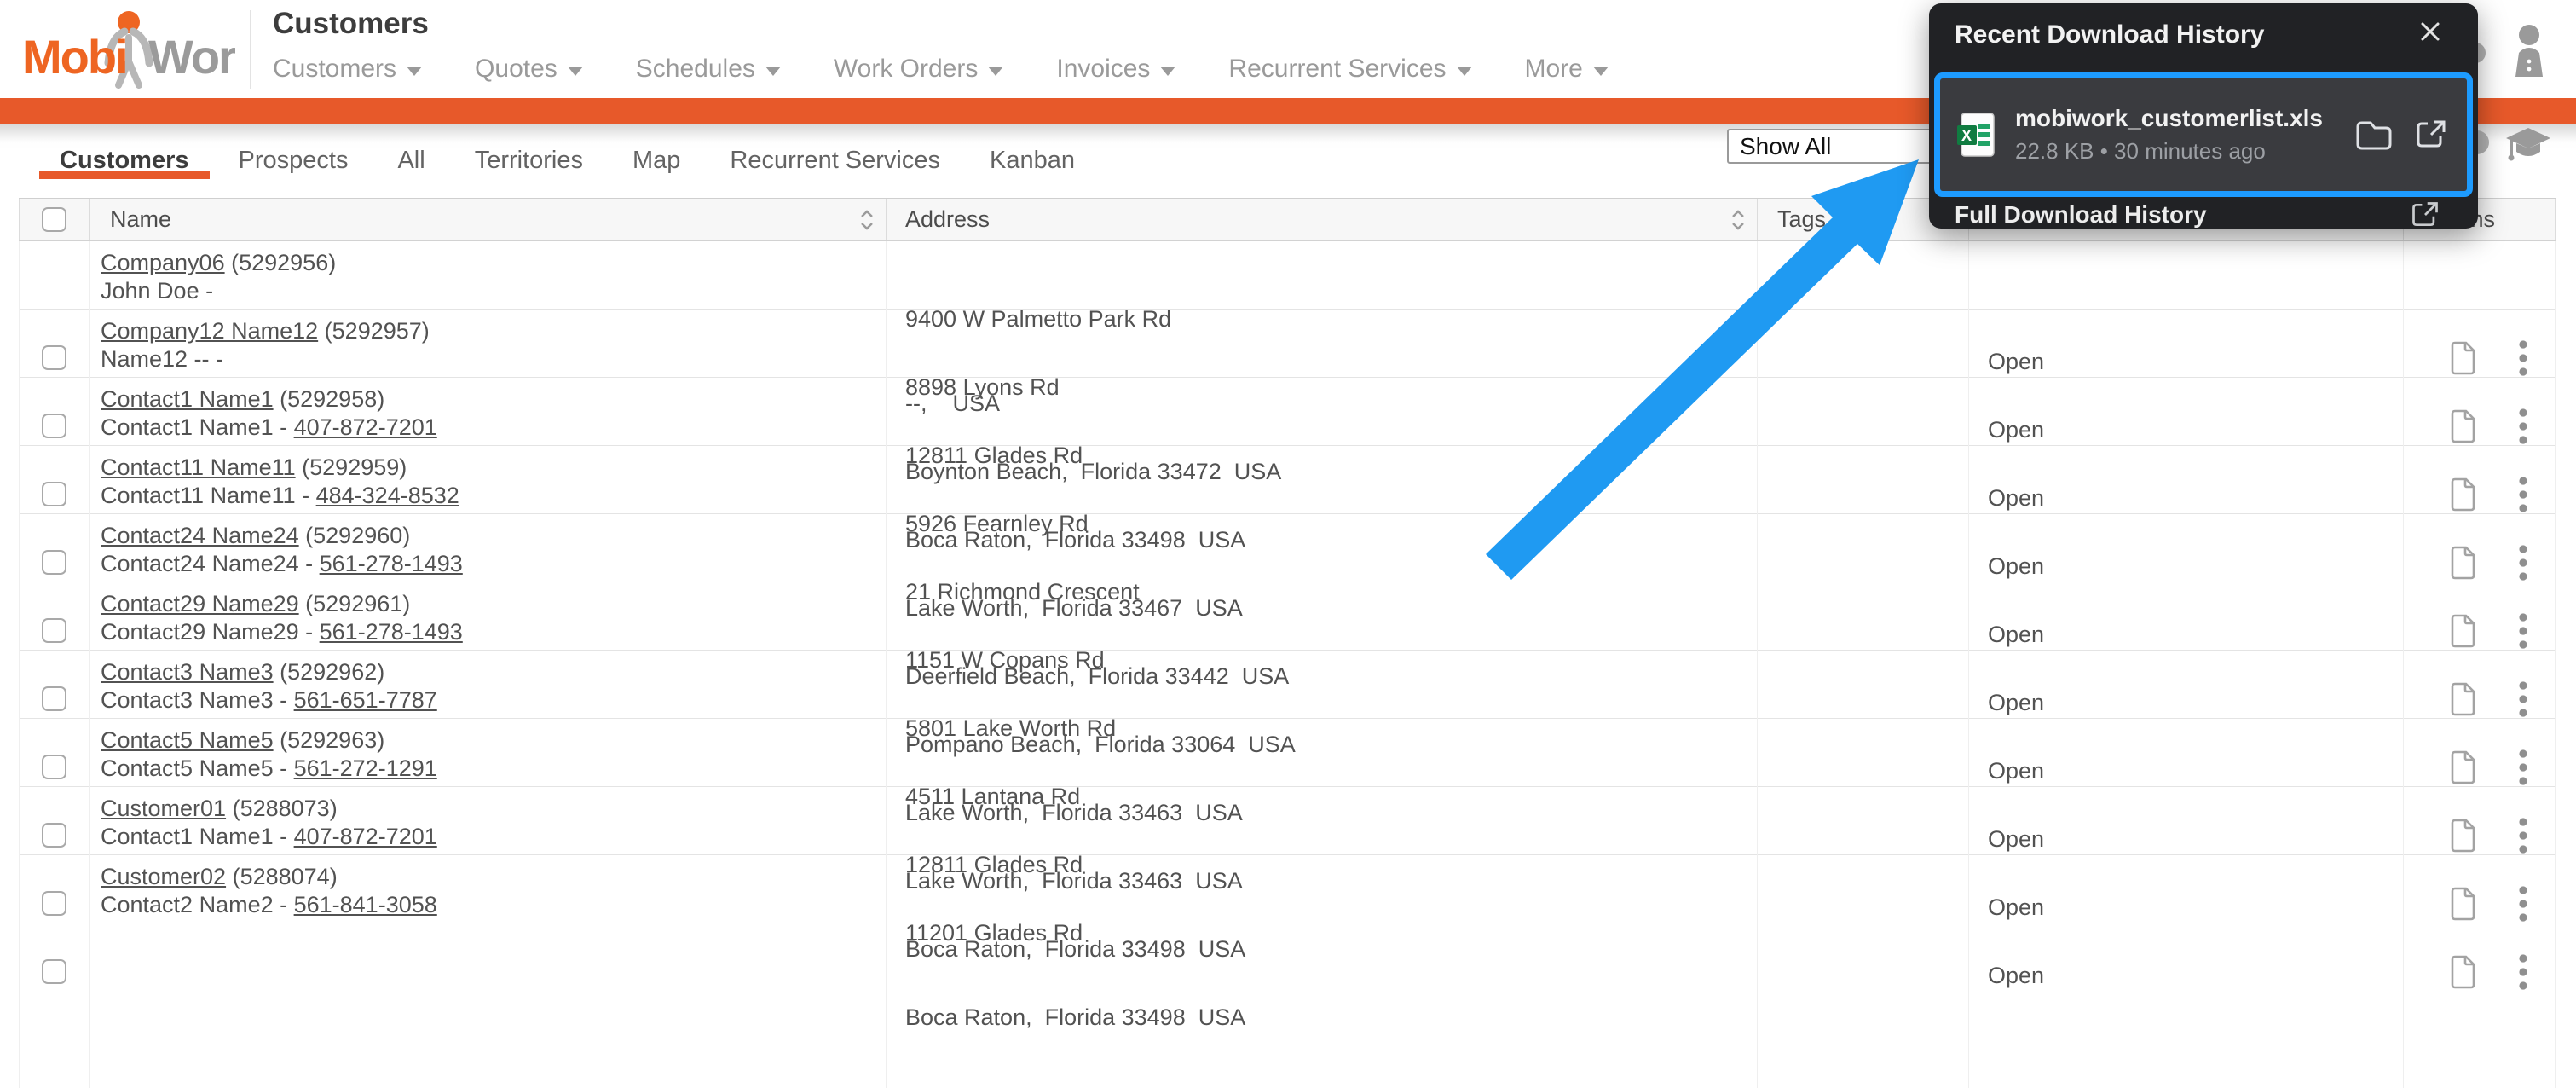 The width and height of the screenshot is (2576, 1088). What do you see at coordinates (2529, 52) in the screenshot?
I see `user-avatar-icon` at bounding box center [2529, 52].